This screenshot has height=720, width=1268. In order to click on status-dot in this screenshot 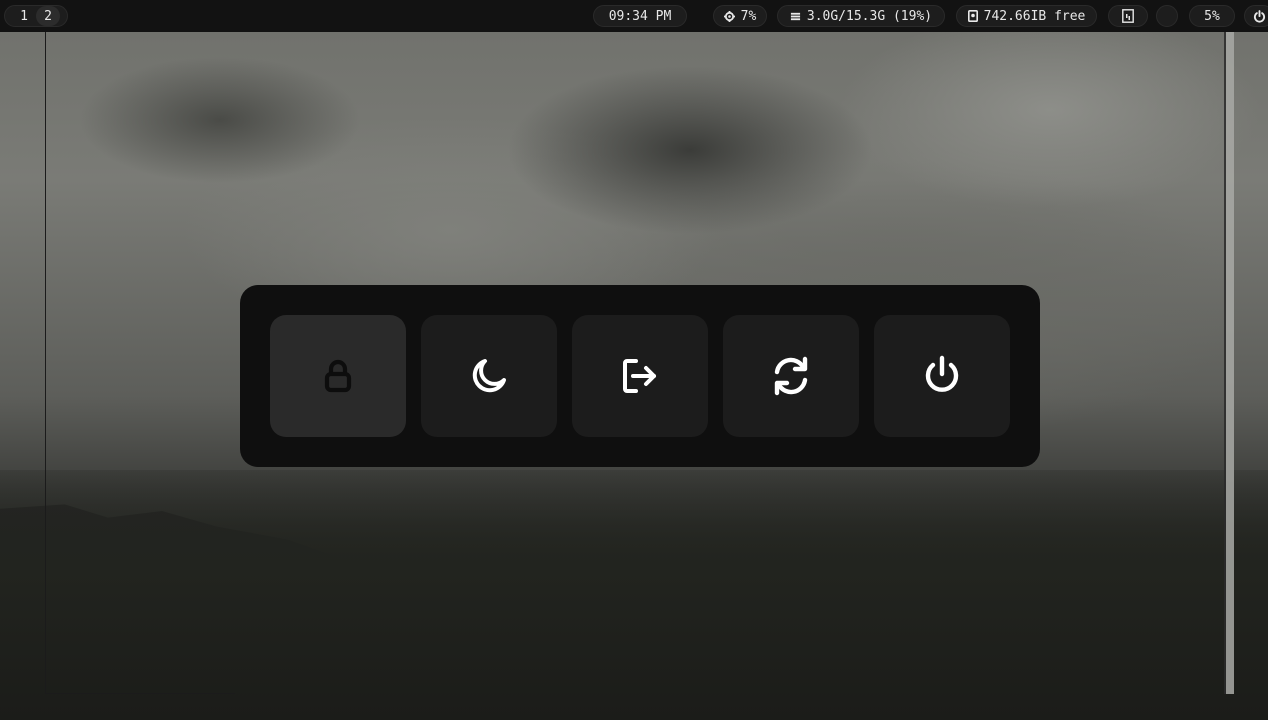, I will do `click(1167, 16)`.